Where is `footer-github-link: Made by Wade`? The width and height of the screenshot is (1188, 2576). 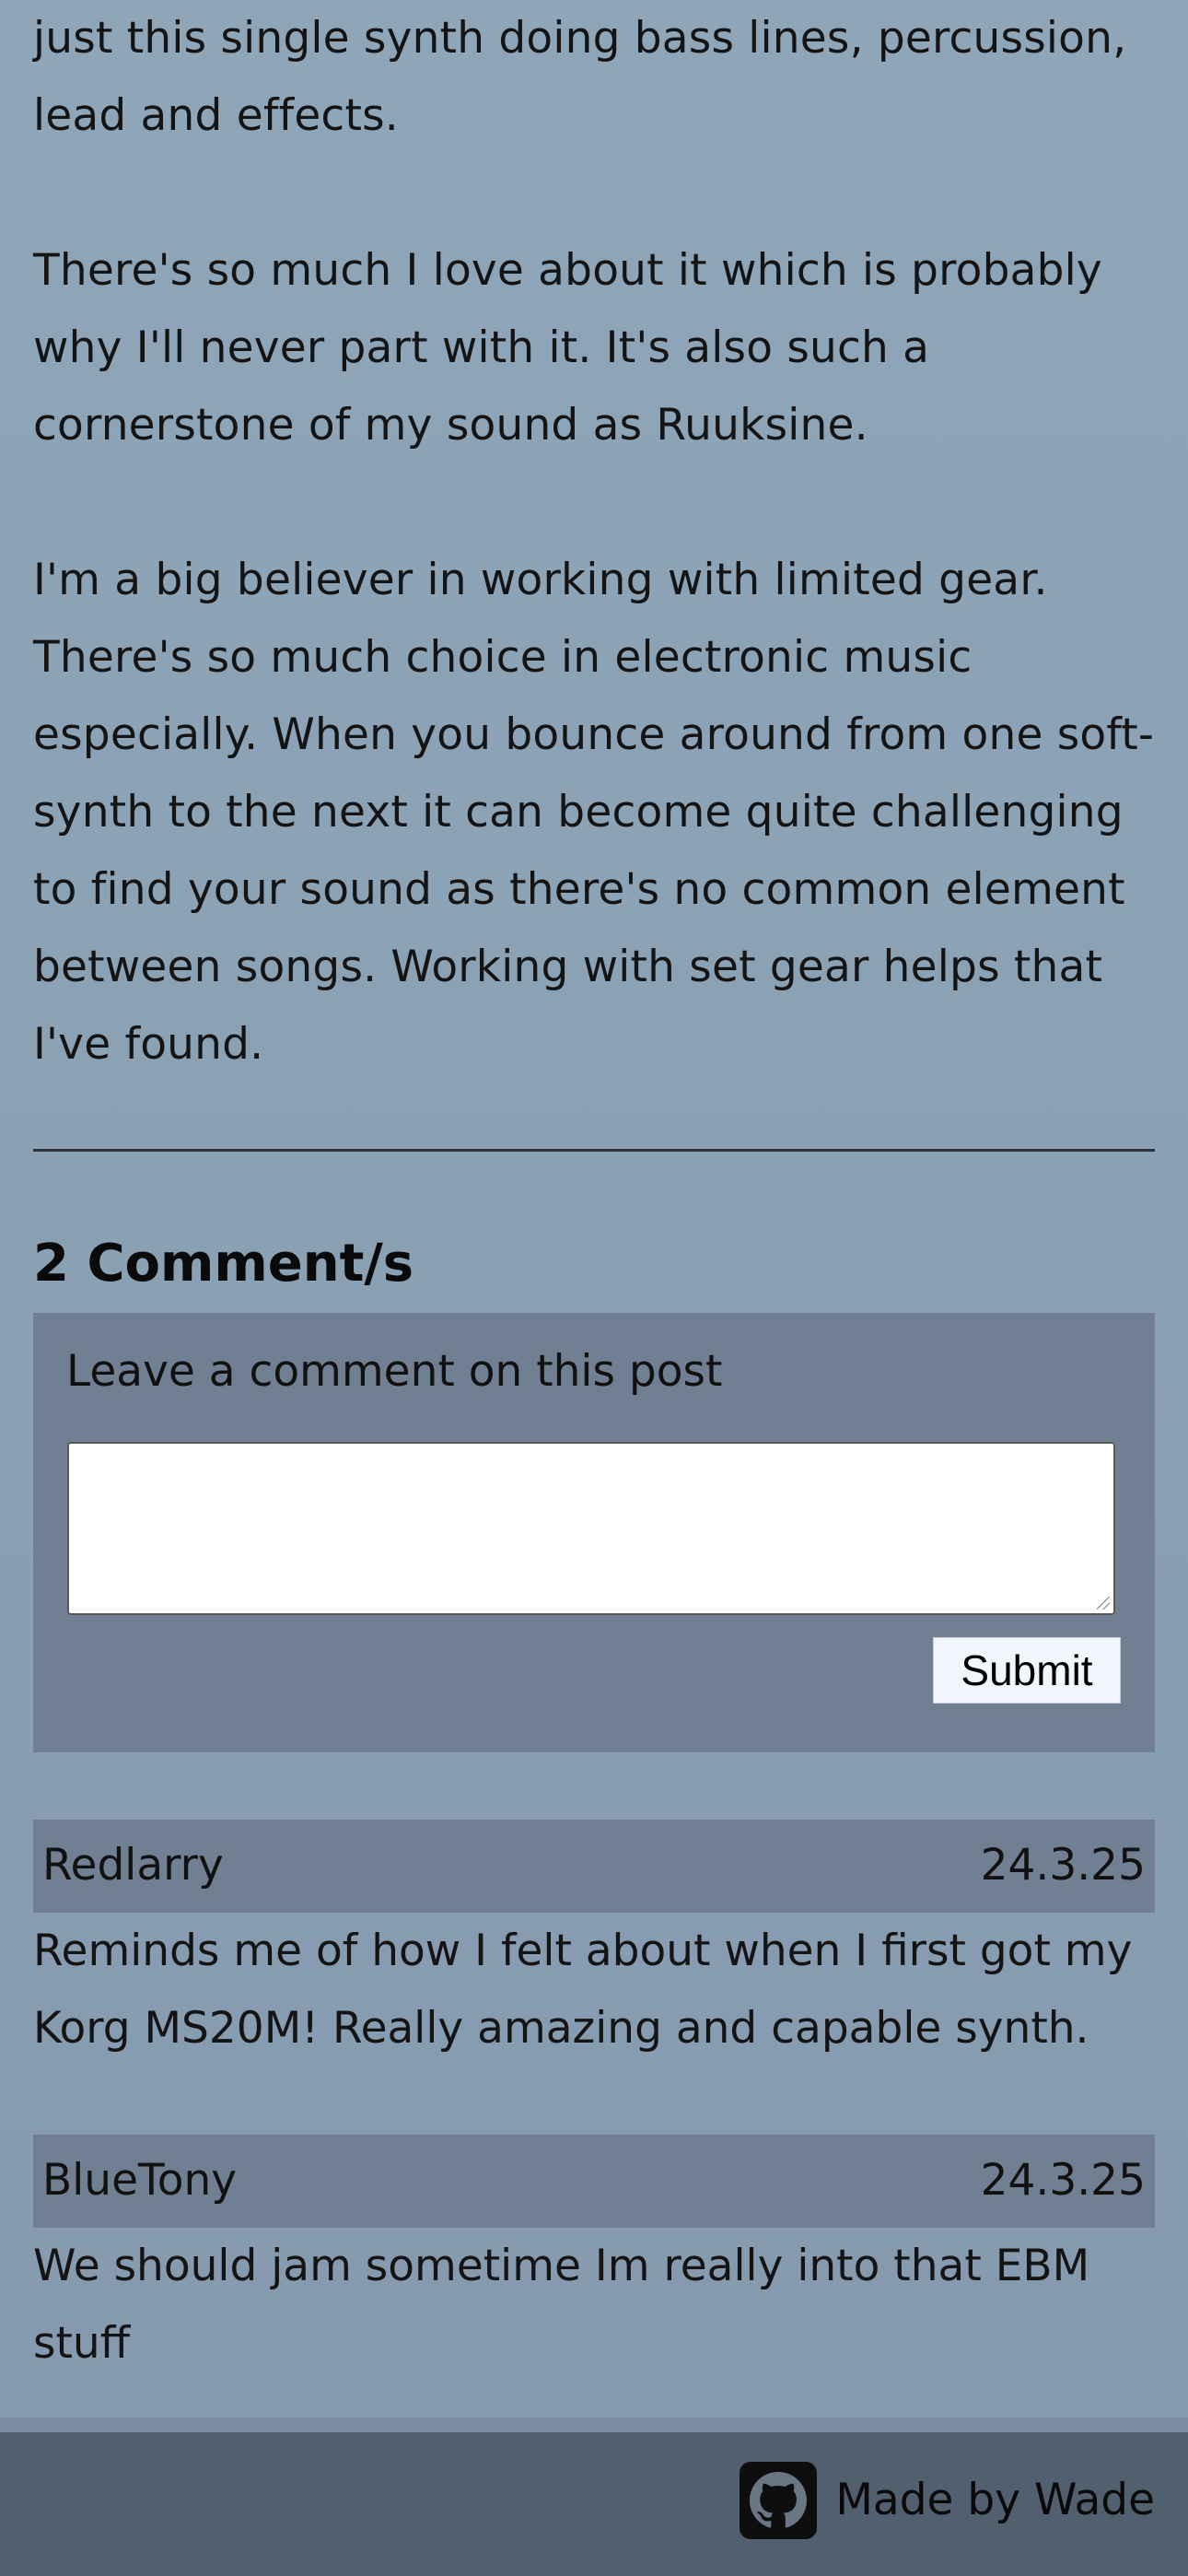 footer-github-link: Made by Wade is located at coordinates (948, 2500).